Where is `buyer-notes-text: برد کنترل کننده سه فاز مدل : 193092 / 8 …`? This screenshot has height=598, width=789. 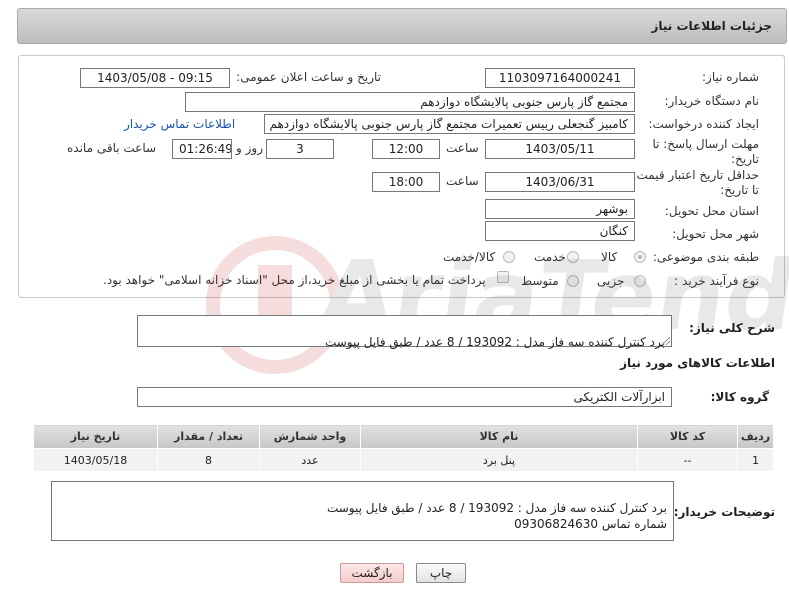 buyer-notes-text: برد کنترل کننده سه فاز مدل : 193092 / 8 … is located at coordinates (496, 516).